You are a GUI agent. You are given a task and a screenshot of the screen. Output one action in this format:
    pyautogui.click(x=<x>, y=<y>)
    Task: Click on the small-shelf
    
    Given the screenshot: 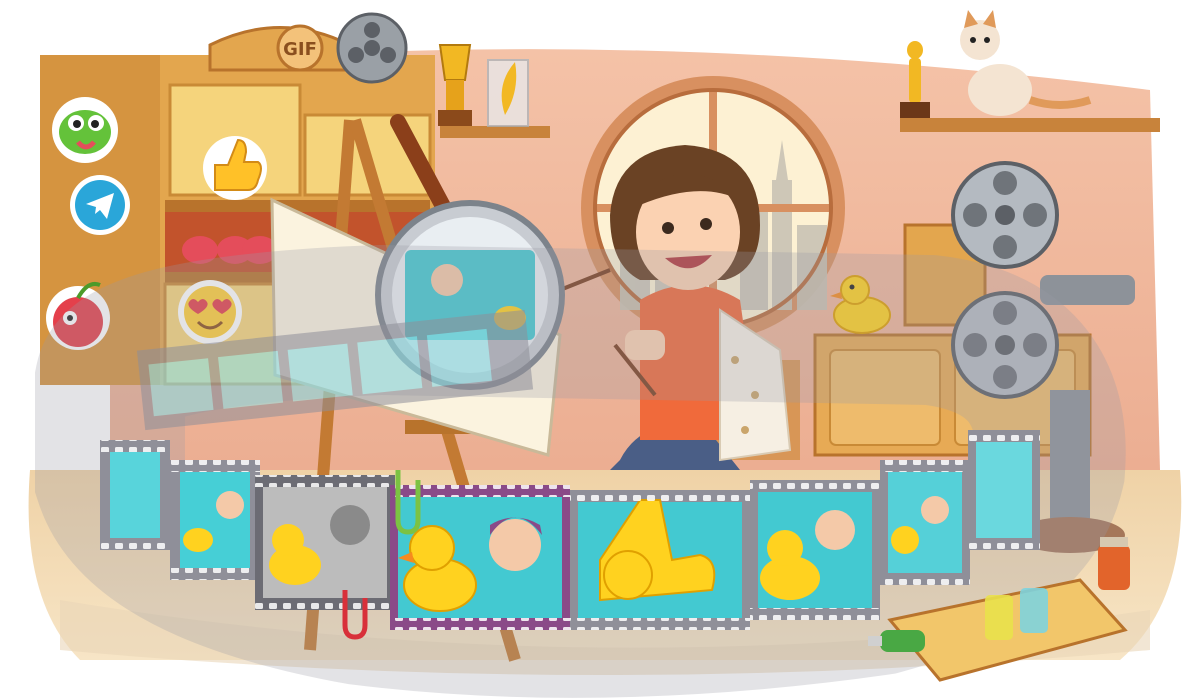 What is the action you would take?
    pyautogui.click(x=495, y=132)
    